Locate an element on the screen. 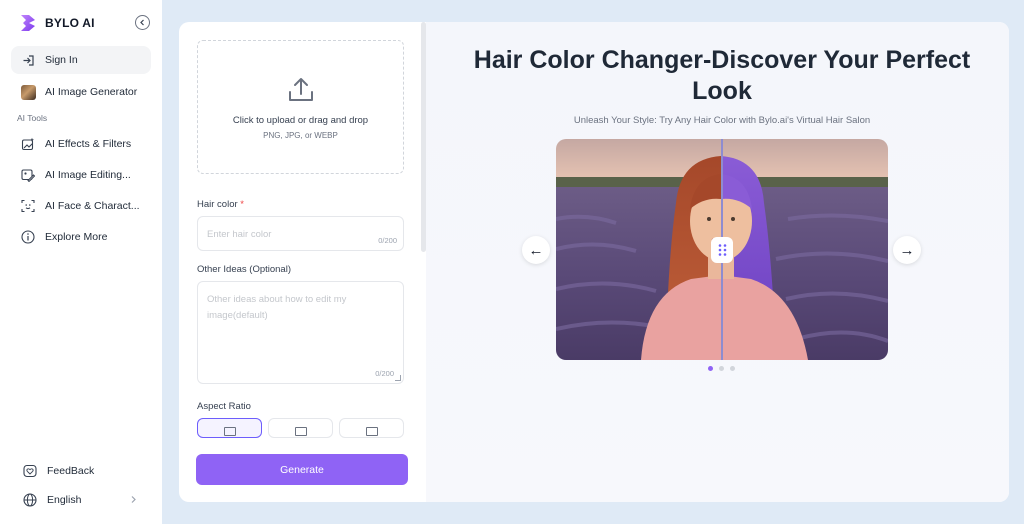 This screenshot has width=1024, height=524. section-label-ai-tools: AI Tools is located at coordinates (32, 118).